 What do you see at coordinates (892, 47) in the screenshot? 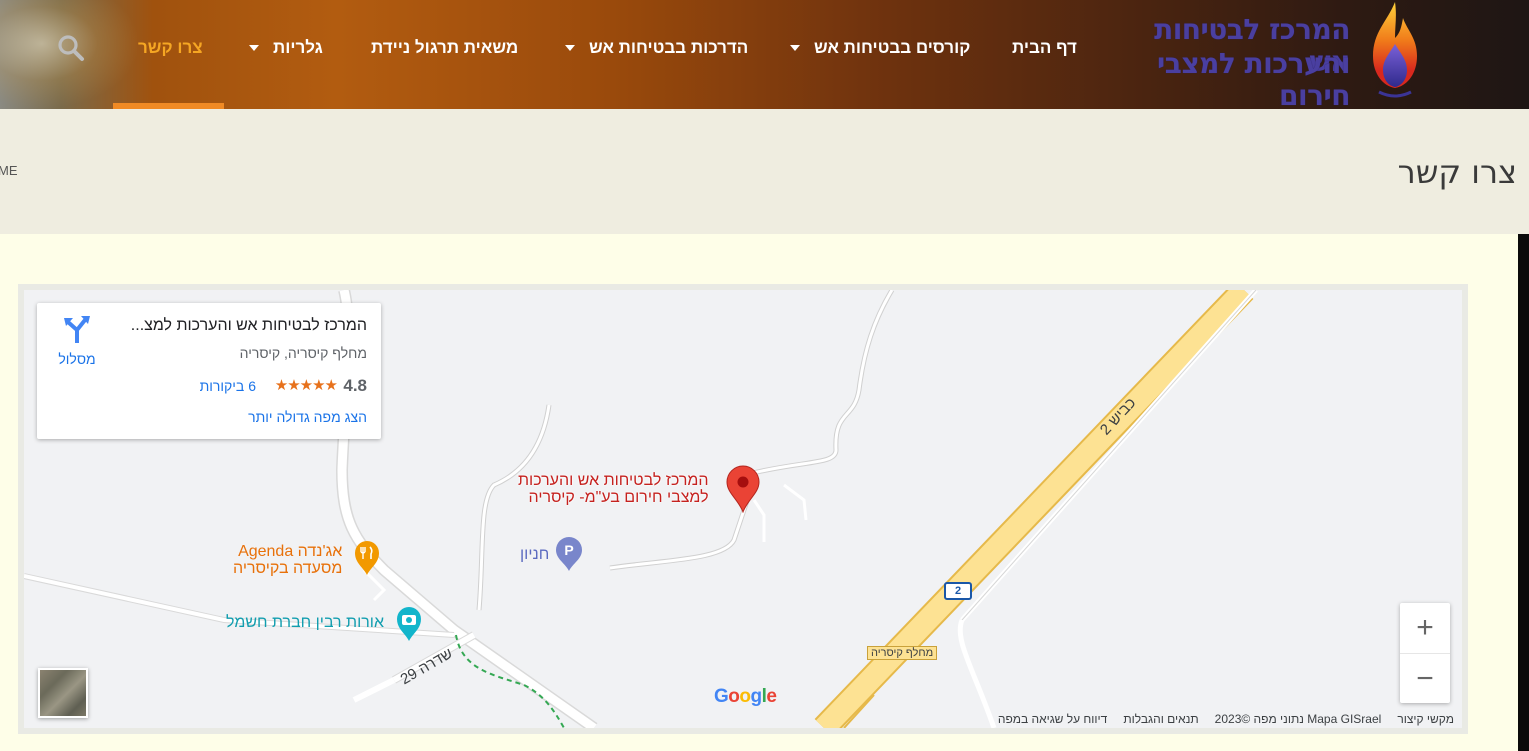
I see `nav-item-label: קורסים בבטיחות אש` at bounding box center [892, 47].